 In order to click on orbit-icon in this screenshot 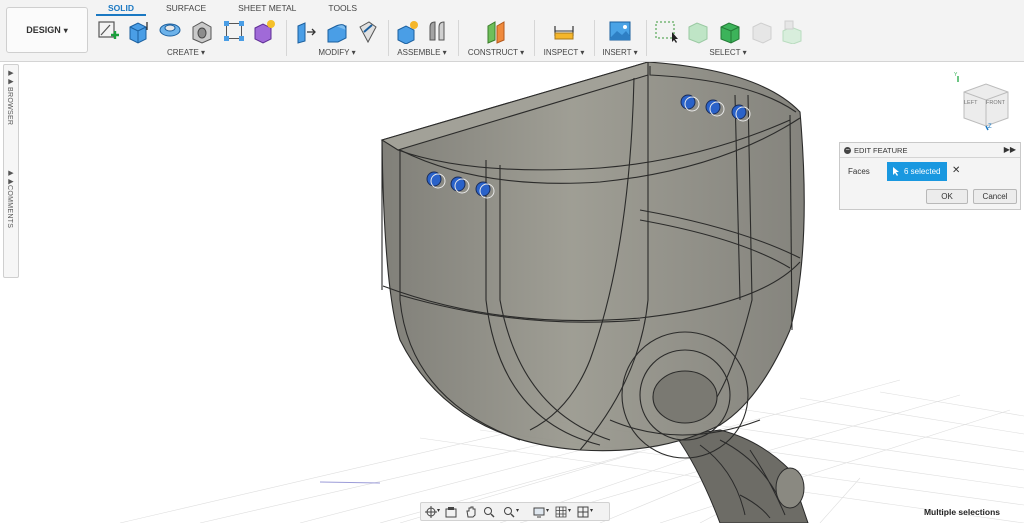, I will do `click(431, 512)`.